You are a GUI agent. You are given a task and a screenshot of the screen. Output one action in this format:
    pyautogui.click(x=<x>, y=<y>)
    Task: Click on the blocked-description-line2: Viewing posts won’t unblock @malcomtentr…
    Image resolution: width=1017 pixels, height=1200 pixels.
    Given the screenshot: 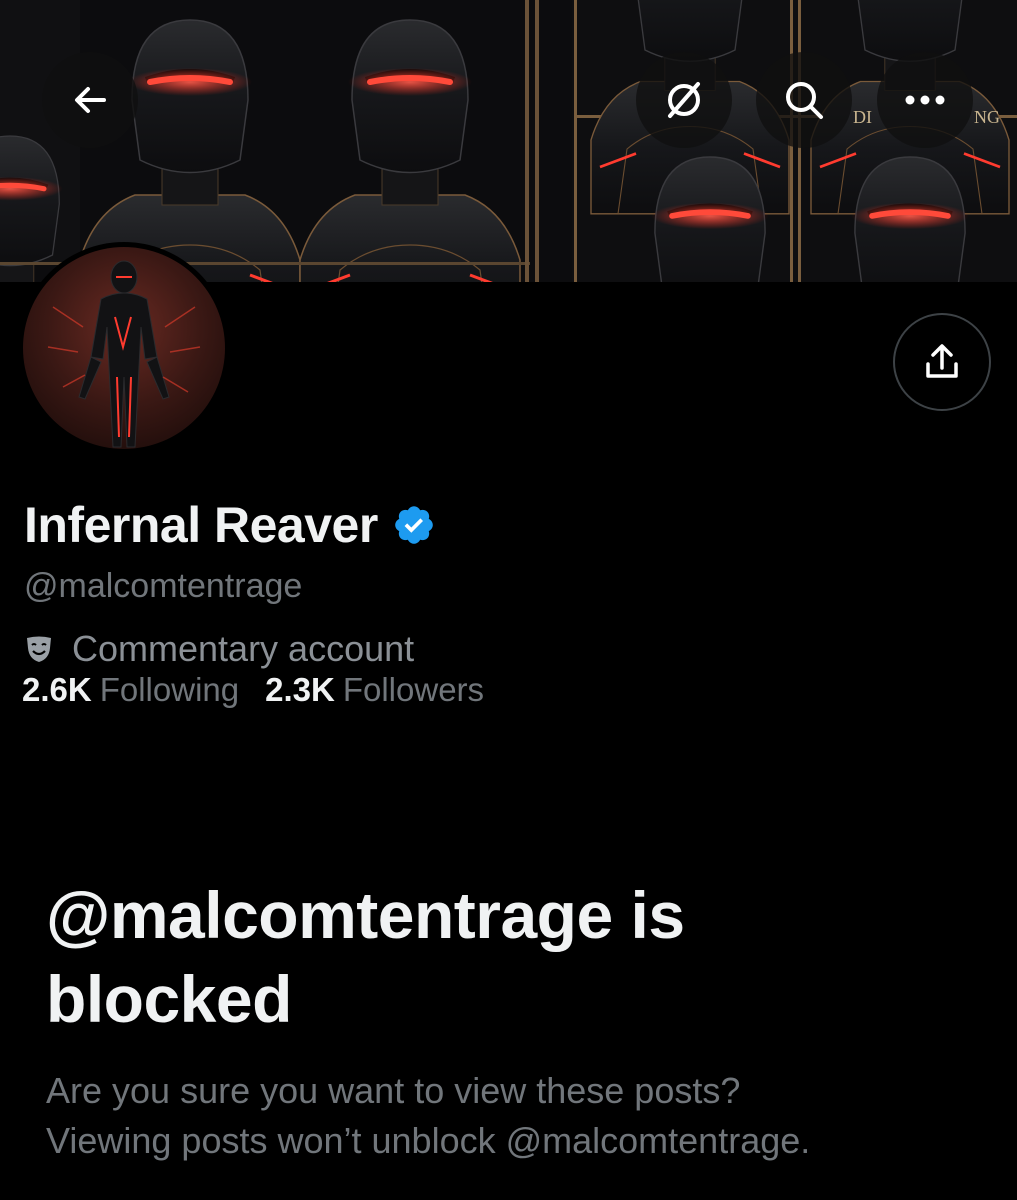 What is the action you would take?
    pyautogui.click(x=428, y=1140)
    